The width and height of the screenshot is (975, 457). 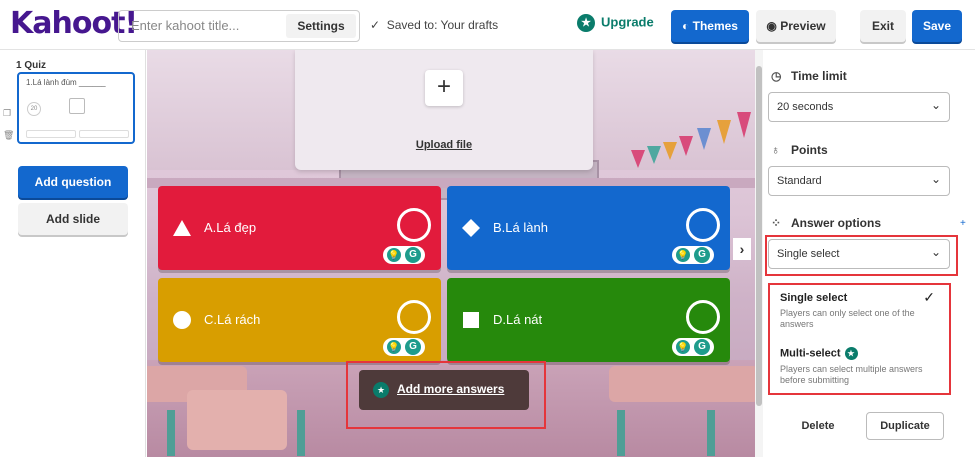 What do you see at coordinates (686, 26) in the screenshot?
I see `palette-icon: ◐` at bounding box center [686, 26].